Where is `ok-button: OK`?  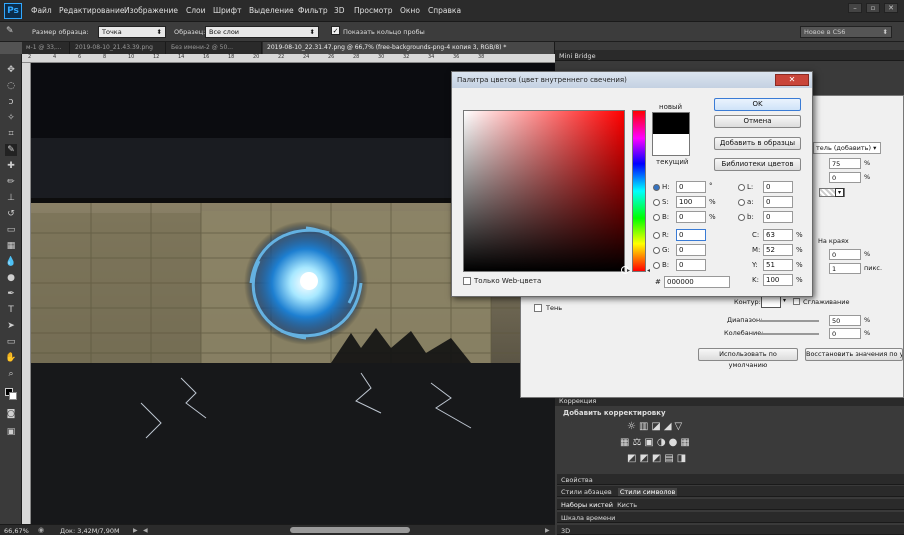 ok-button: OK is located at coordinates (757, 104).